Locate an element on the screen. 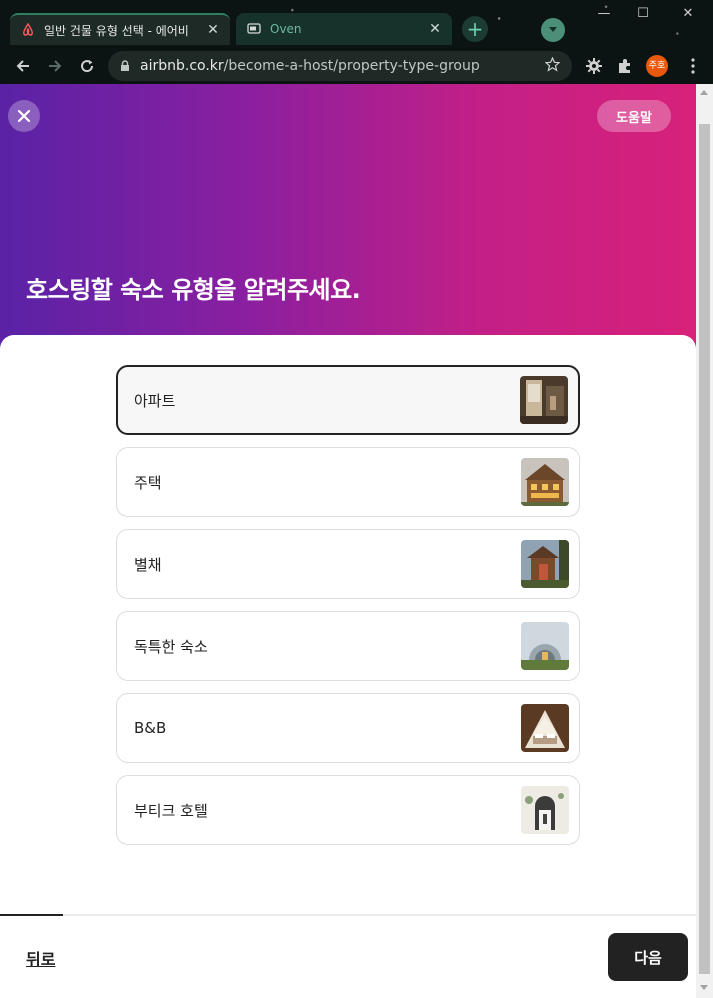 This screenshot has width=713, height=998. tab-oven: Oven ✕ is located at coordinates (344, 29).